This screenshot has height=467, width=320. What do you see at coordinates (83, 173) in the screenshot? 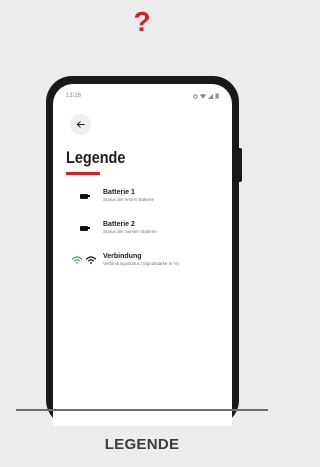
I see `title-underline` at bounding box center [83, 173].